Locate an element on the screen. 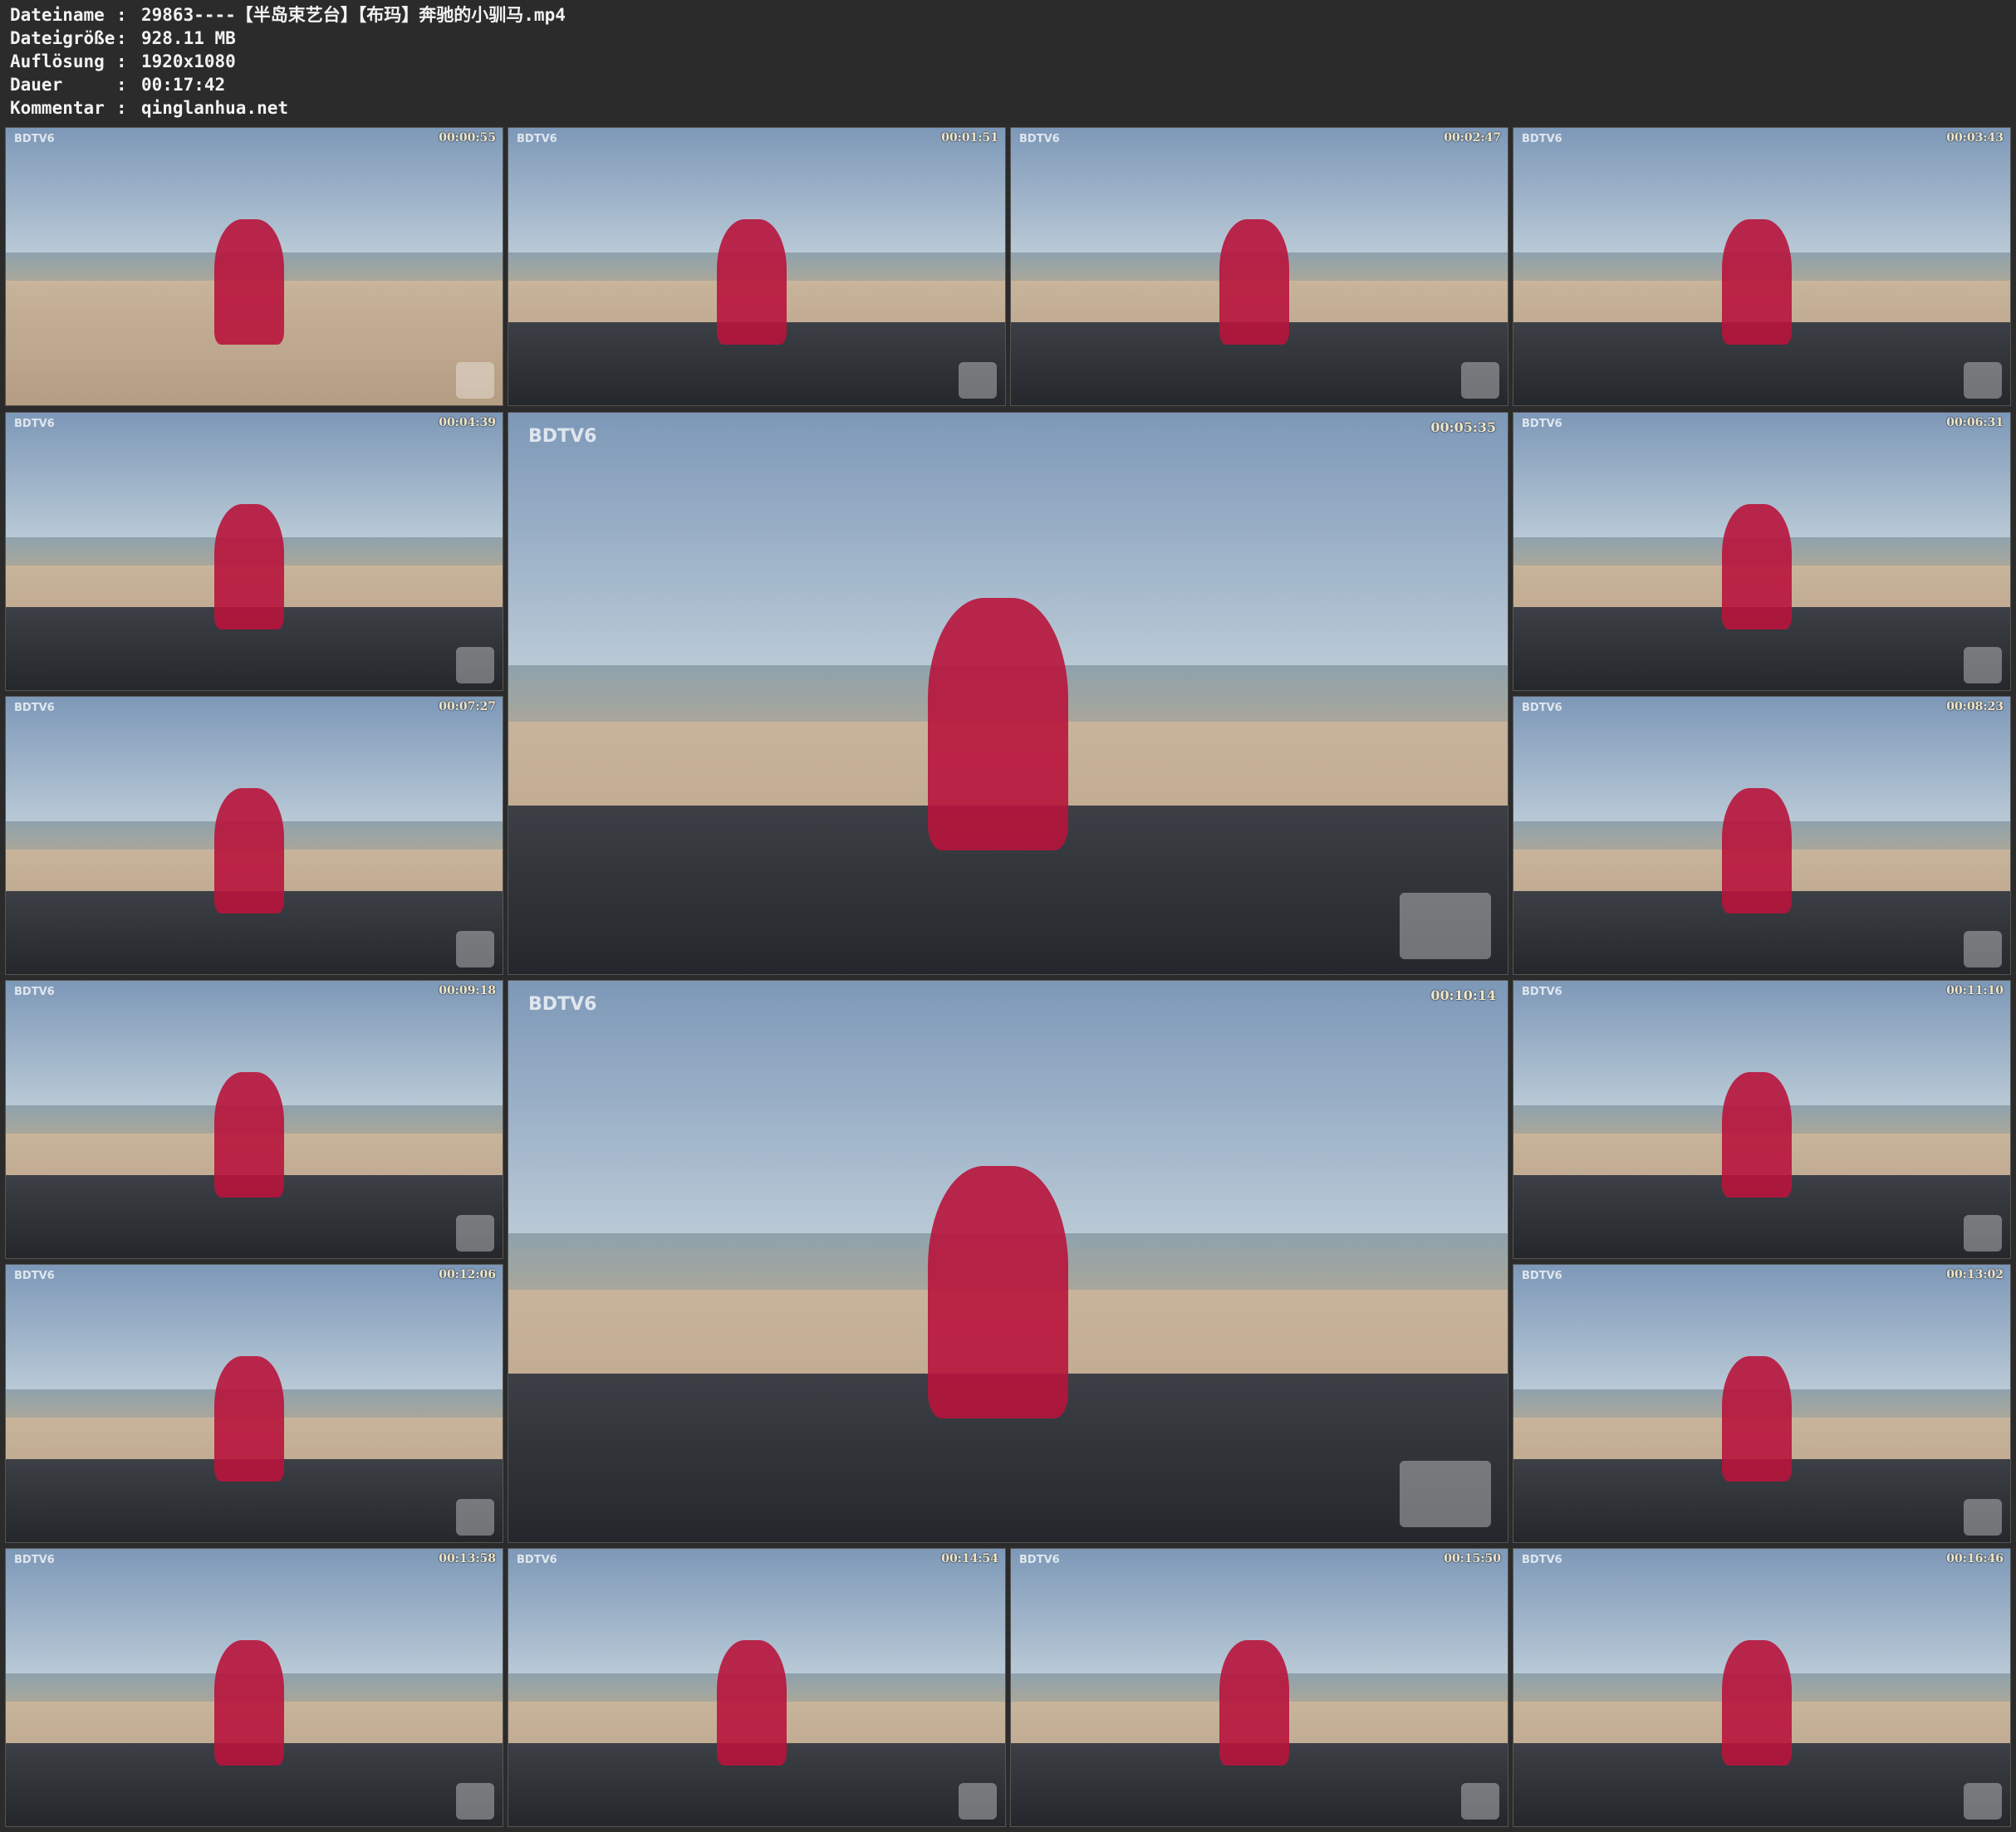 This screenshot has height=1832, width=2016. video-thumbnail: BDTV6 00:00:55 is located at coordinates (254, 266).